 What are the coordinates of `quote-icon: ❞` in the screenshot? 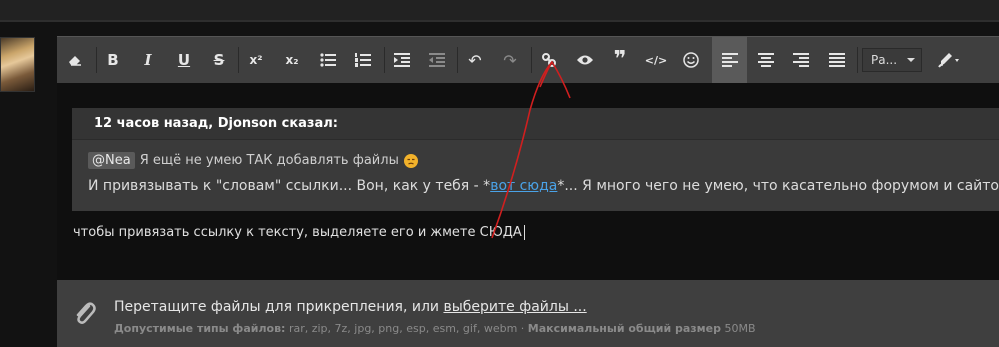 It's located at (620, 60).